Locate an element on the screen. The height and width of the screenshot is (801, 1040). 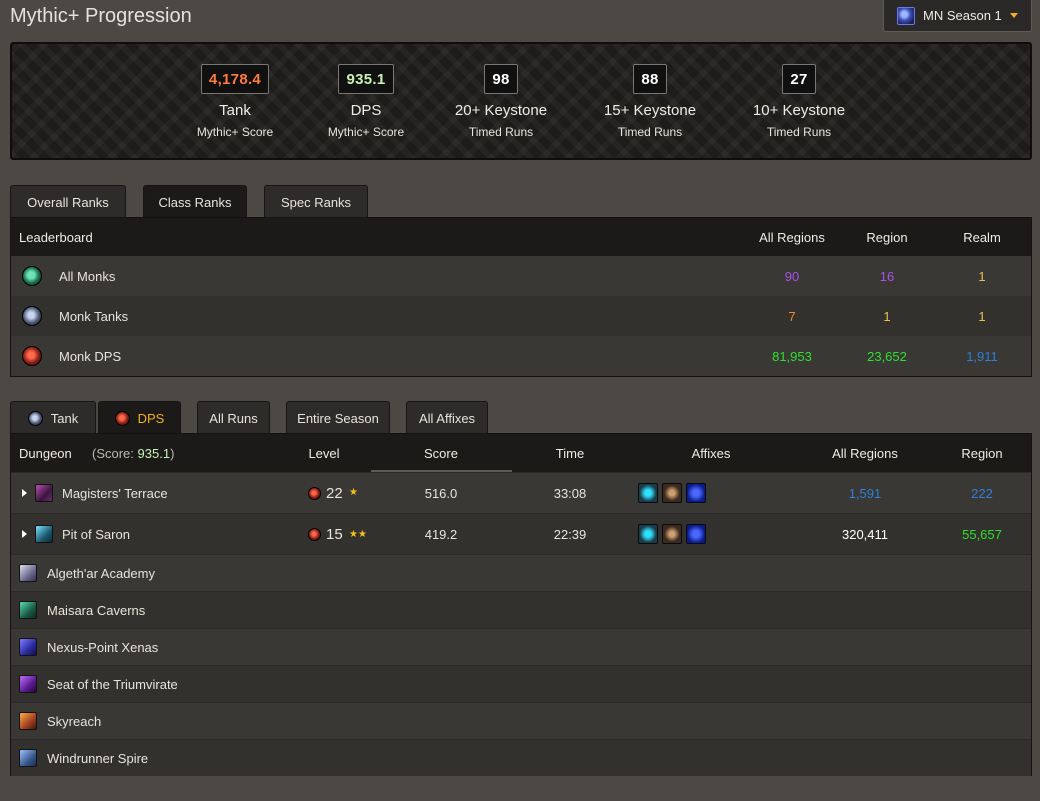
col-affixes: Affixes is located at coordinates (711, 453).